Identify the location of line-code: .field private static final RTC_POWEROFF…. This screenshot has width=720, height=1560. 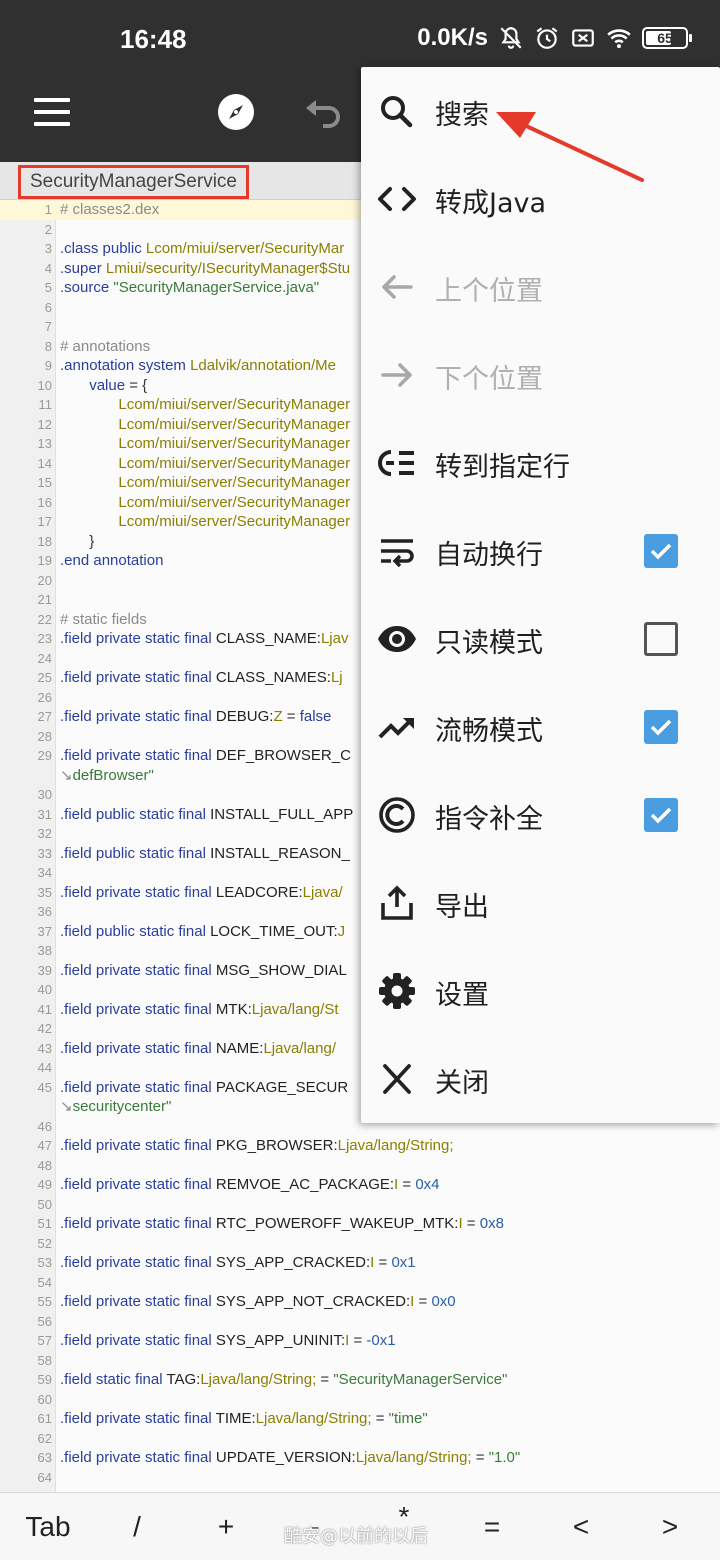
(282, 1223).